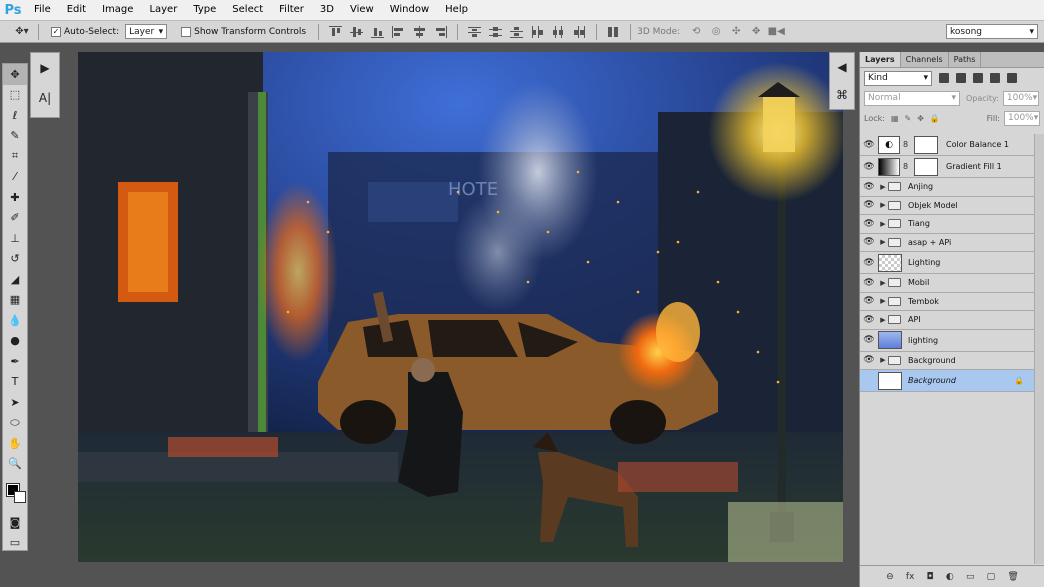 This screenshot has height=587, width=1044. What do you see at coordinates (15, 522) in the screenshot?
I see `quick-mask-icon: ◙` at bounding box center [15, 522].